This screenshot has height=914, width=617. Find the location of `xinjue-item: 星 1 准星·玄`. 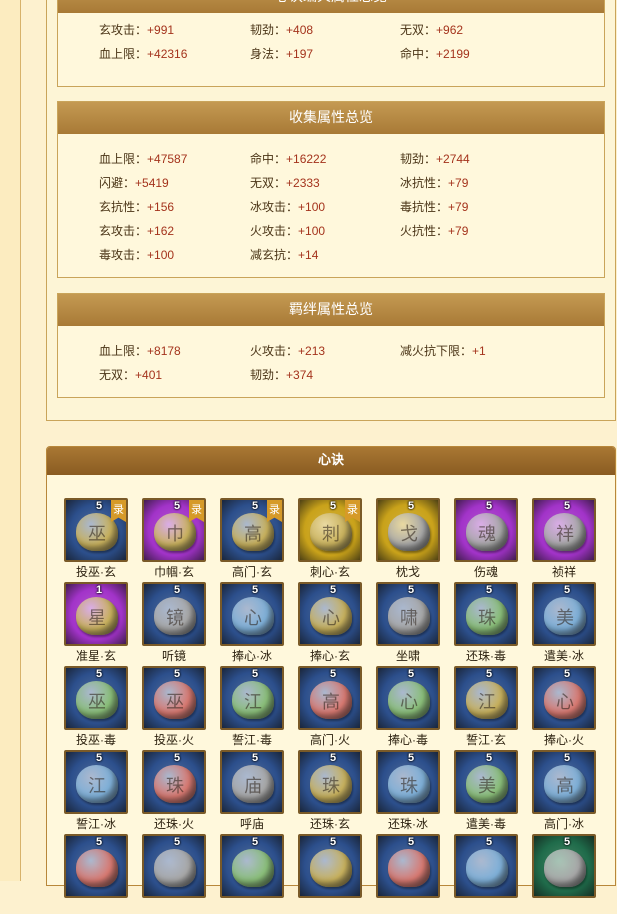

xinjue-item: 星 1 准星·玄 is located at coordinates (96, 622).